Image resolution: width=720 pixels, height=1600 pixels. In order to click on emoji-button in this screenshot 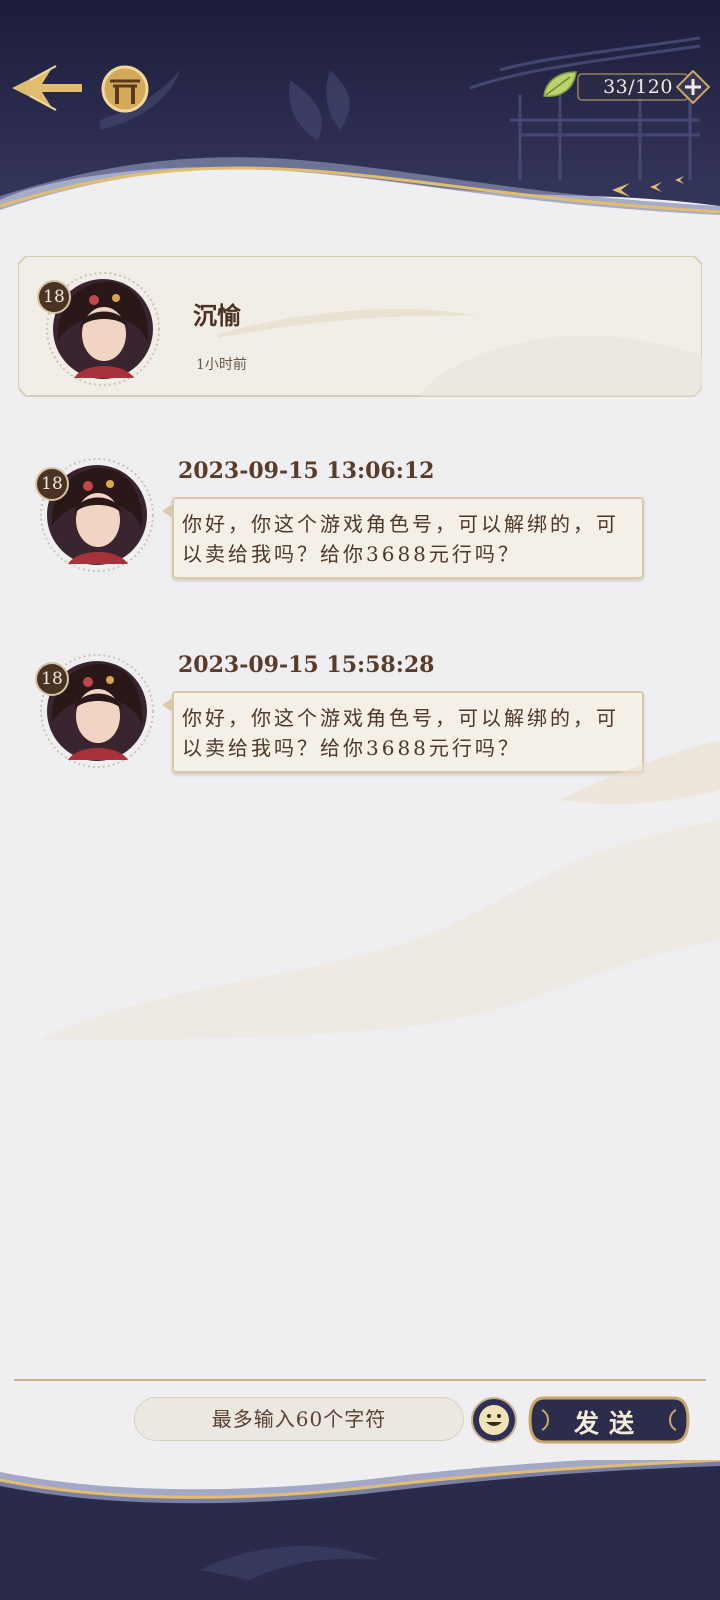, I will do `click(494, 1420)`.